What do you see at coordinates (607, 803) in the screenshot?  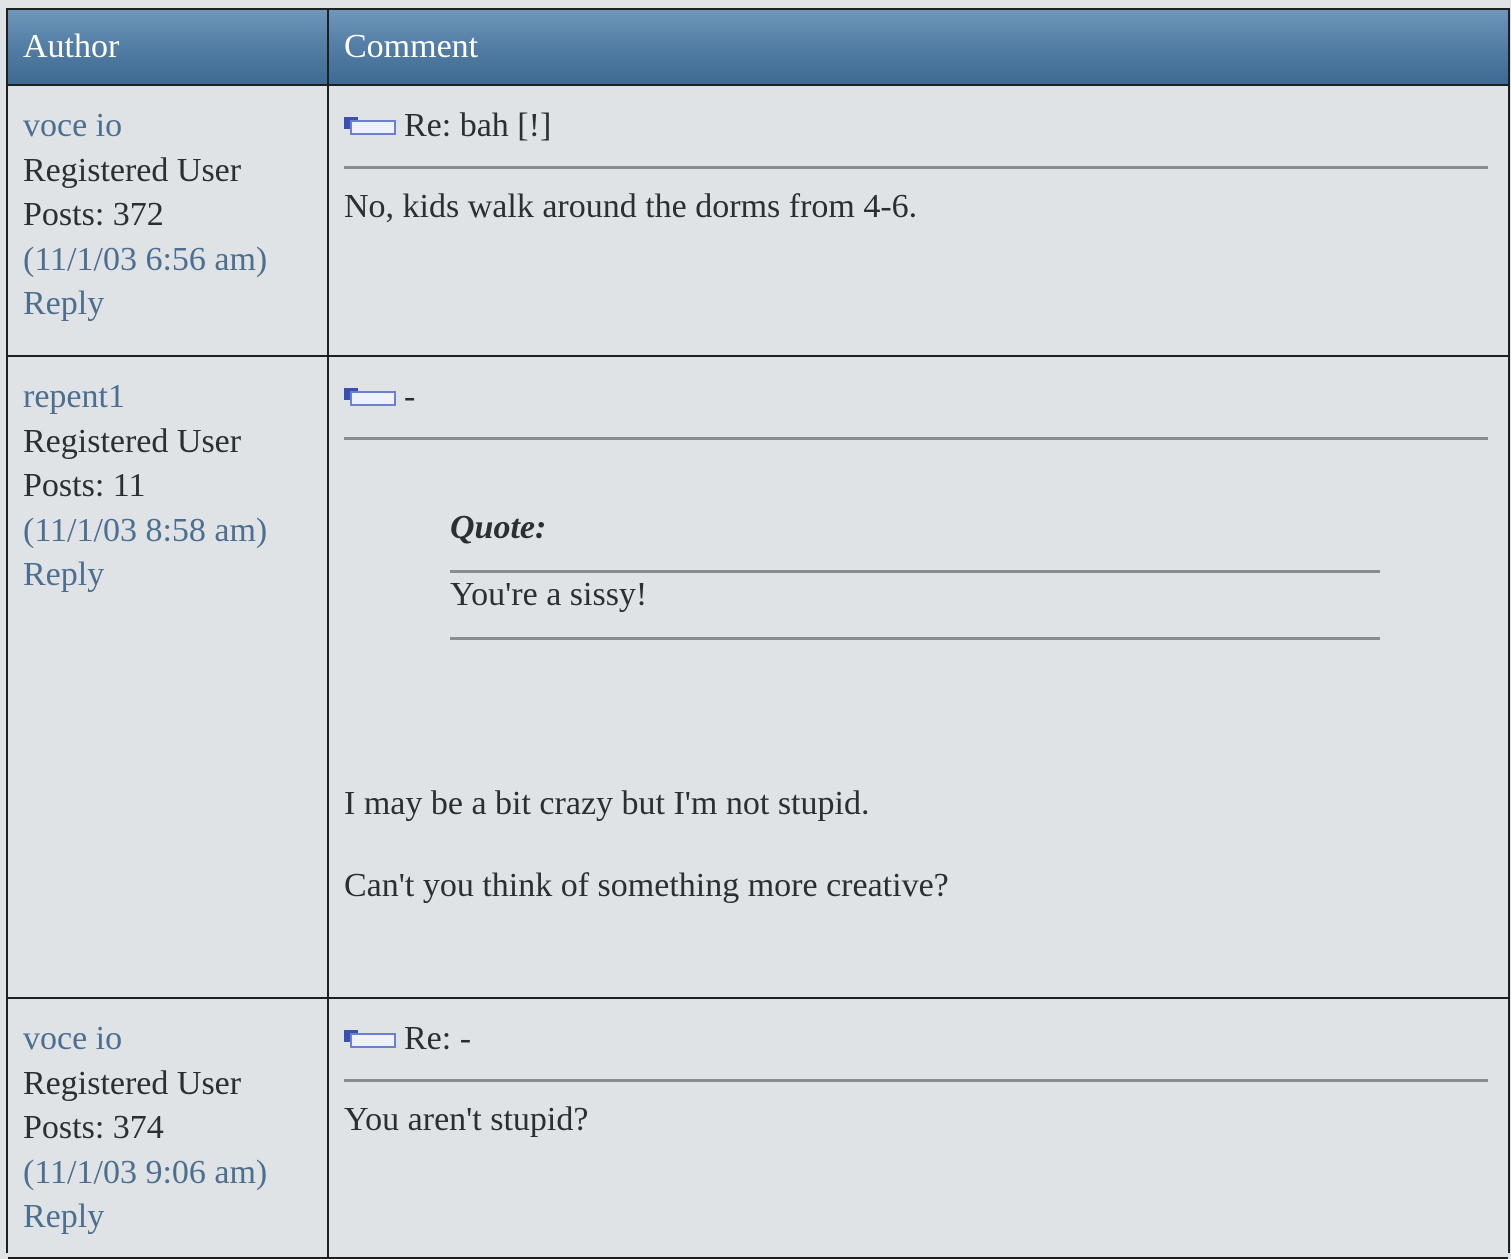 I see `post-body-line: I may be a bit crazy but I'm not stupid.` at bounding box center [607, 803].